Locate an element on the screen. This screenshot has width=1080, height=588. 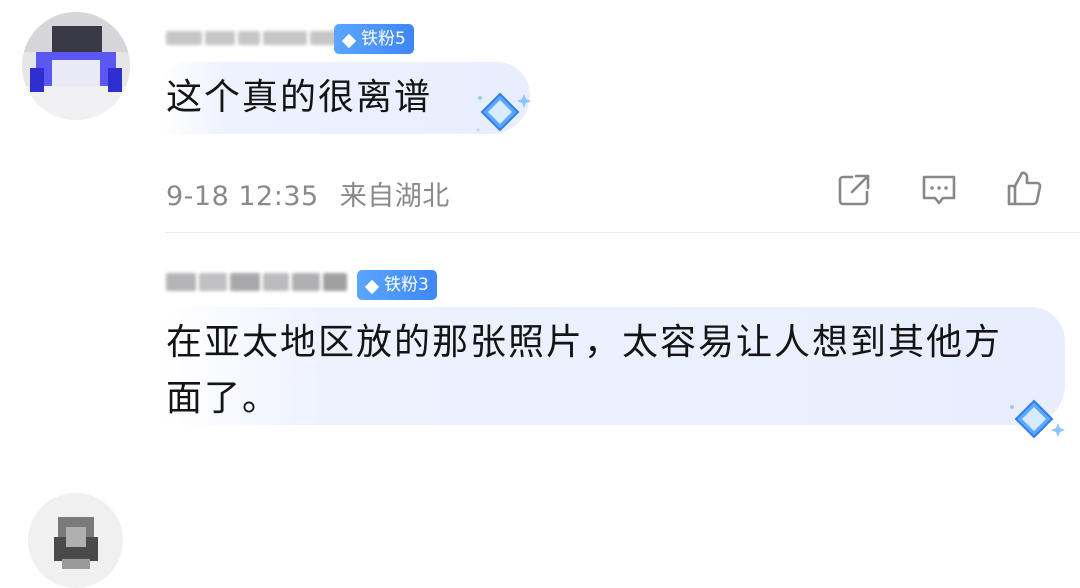
fan-badge-label: 铁粉3 is located at coordinates (406, 285).